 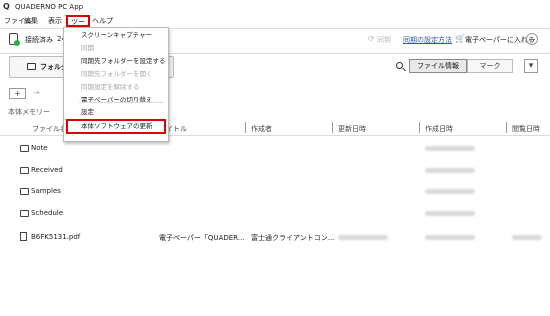 I want to click on export-icon: ⇥, so click(x=36, y=92).